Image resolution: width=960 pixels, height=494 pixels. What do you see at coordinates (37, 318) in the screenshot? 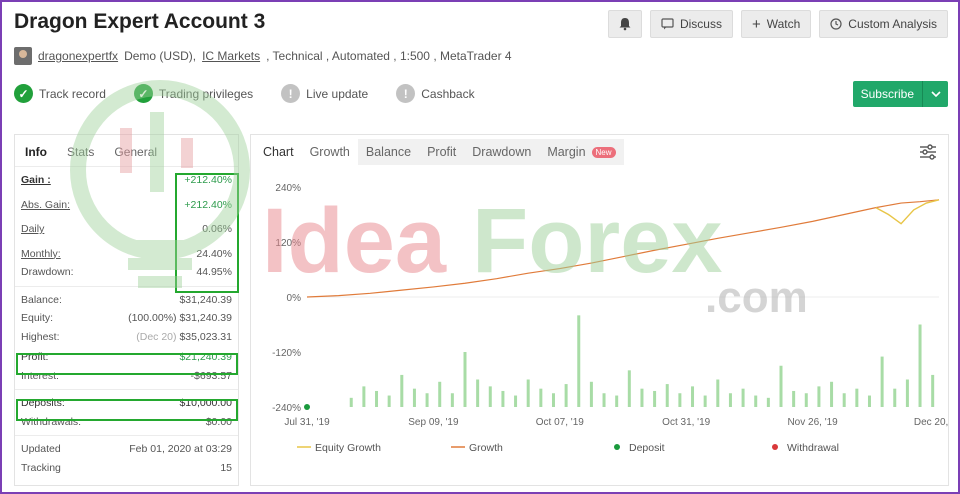
I see `equity-label: Equity:` at bounding box center [37, 318].